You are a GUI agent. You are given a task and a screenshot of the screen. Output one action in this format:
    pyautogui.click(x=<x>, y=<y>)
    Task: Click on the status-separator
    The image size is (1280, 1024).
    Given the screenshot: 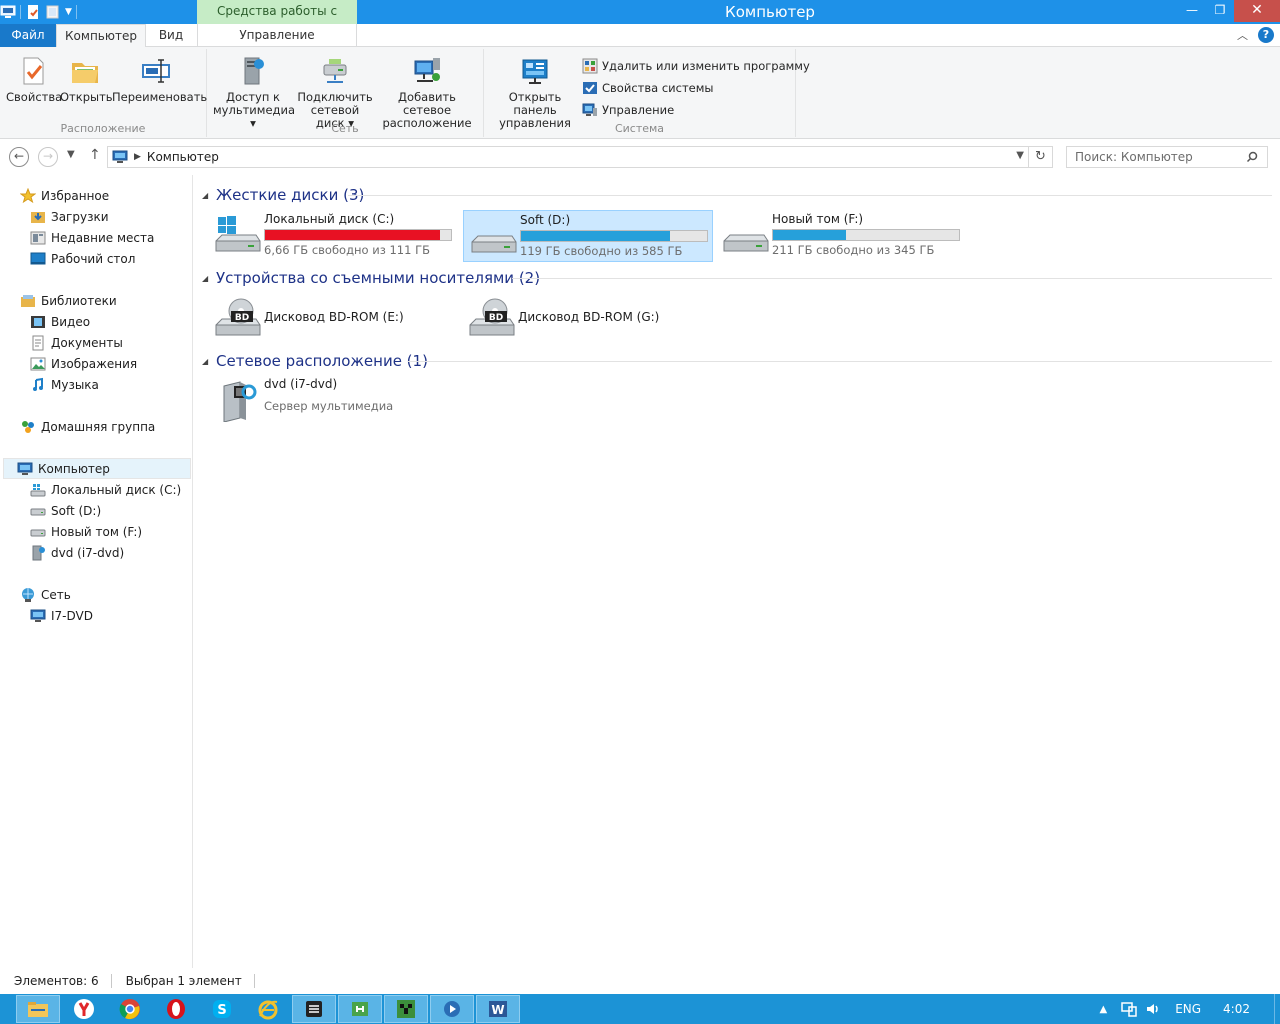 What is the action you would take?
    pyautogui.click(x=254, y=981)
    